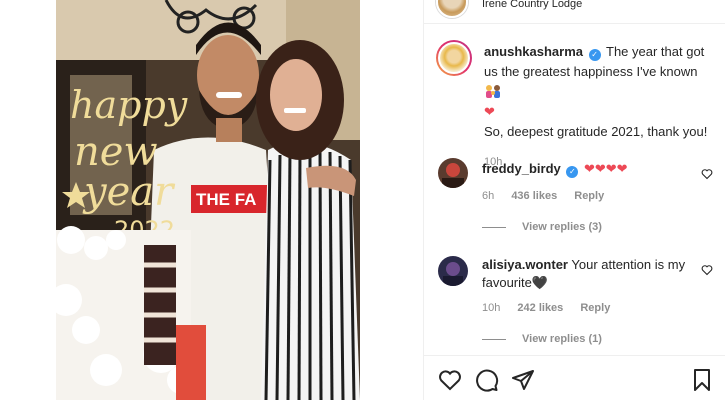 The image size is (725, 400). What do you see at coordinates (596, 131) in the screenshot?
I see `caption-text-line2: So, deepest gratitude 2021, thank you!` at bounding box center [596, 131].